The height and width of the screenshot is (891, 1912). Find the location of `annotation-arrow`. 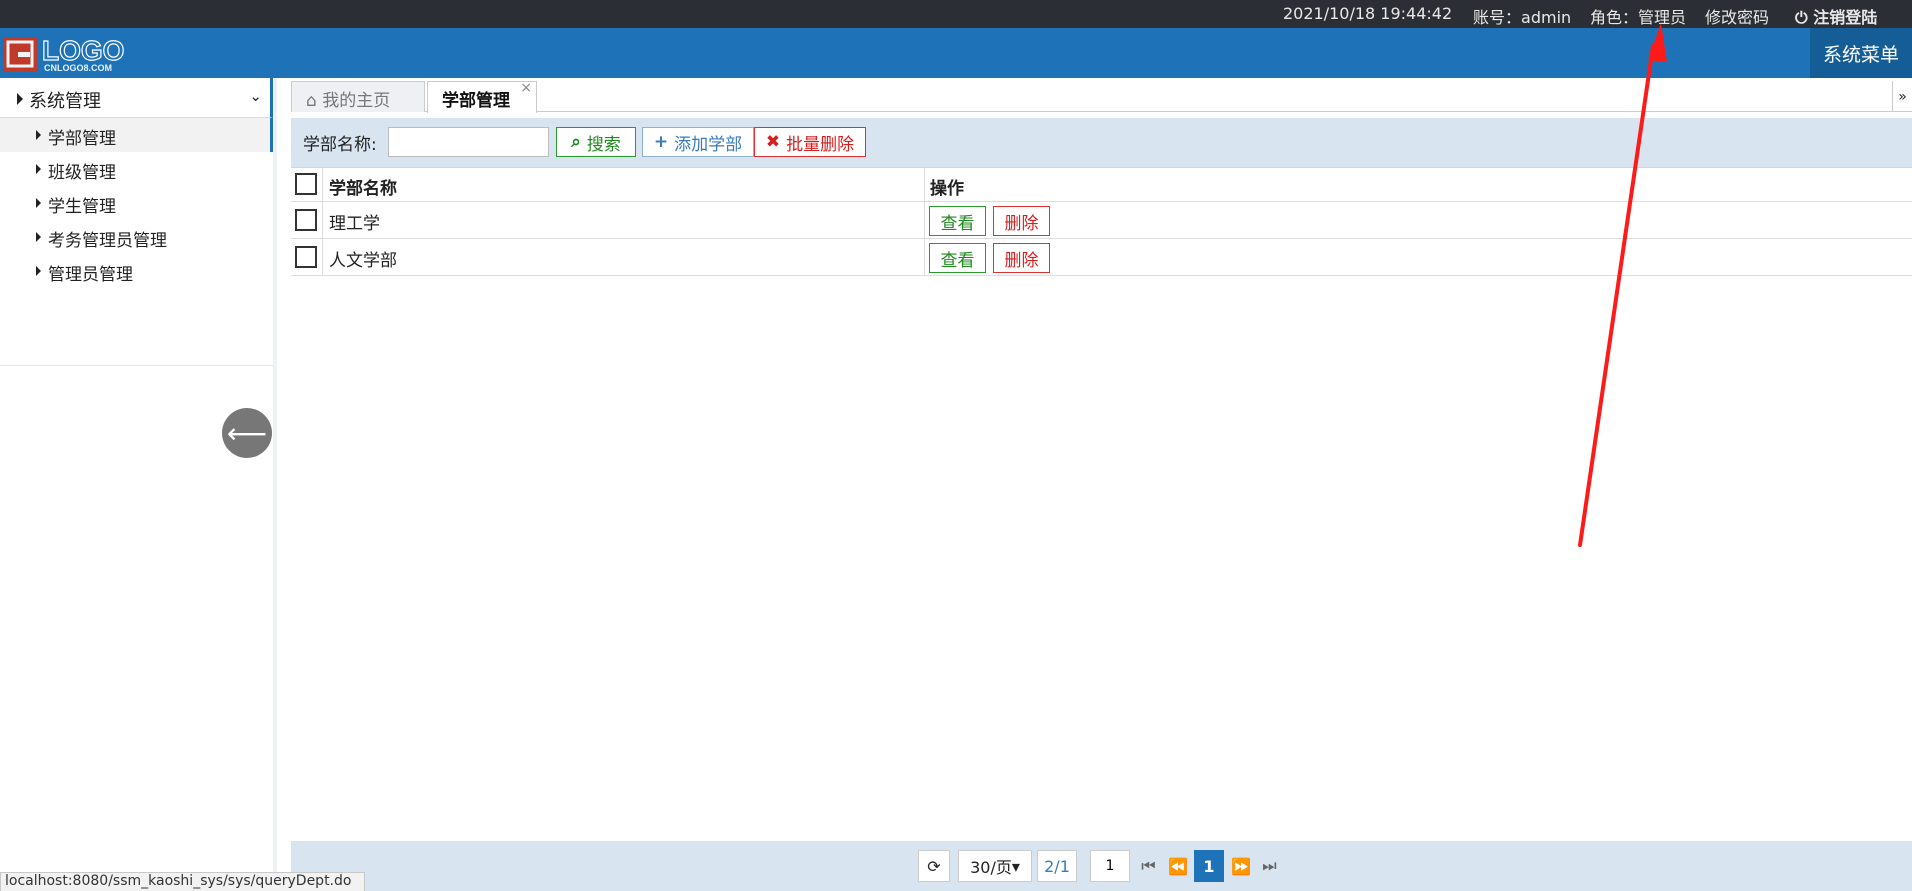

annotation-arrow is located at coordinates (1622, 285).